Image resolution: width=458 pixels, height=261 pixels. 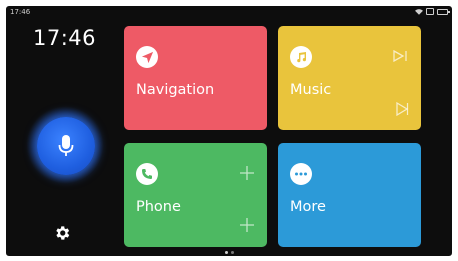 What do you see at coordinates (402, 109) in the screenshot?
I see `play-icon` at bounding box center [402, 109].